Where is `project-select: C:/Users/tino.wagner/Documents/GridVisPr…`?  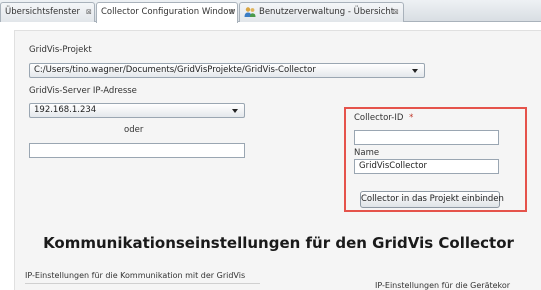 project-select: C:/Users/tino.wagner/Documents/GridVisPr… is located at coordinates (227, 70).